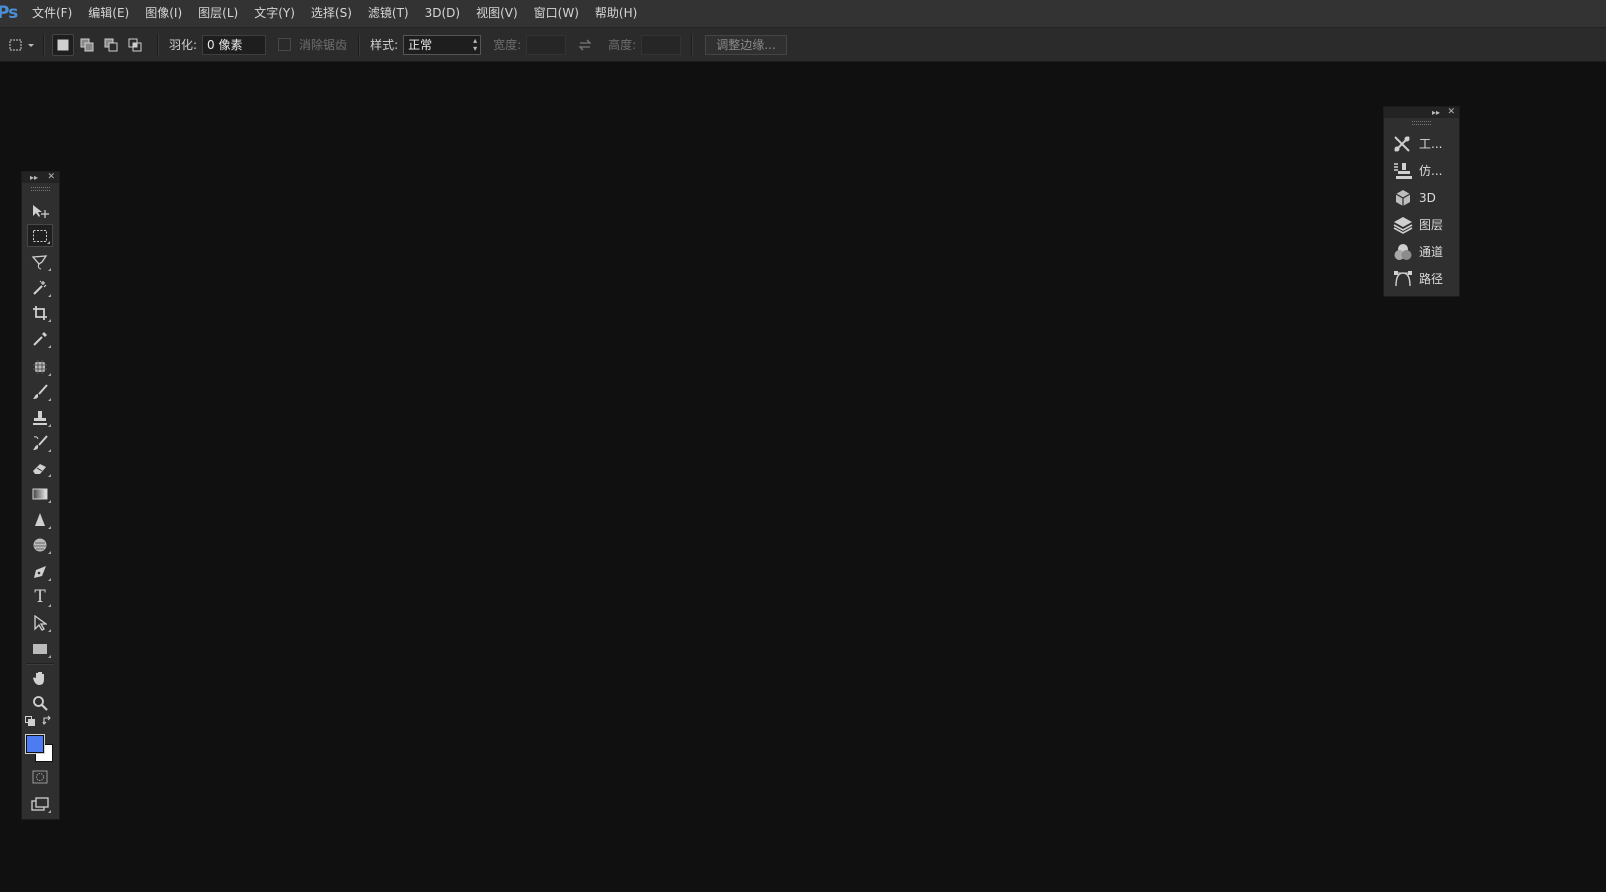  I want to click on lasso-tool-icon, so click(39, 261).